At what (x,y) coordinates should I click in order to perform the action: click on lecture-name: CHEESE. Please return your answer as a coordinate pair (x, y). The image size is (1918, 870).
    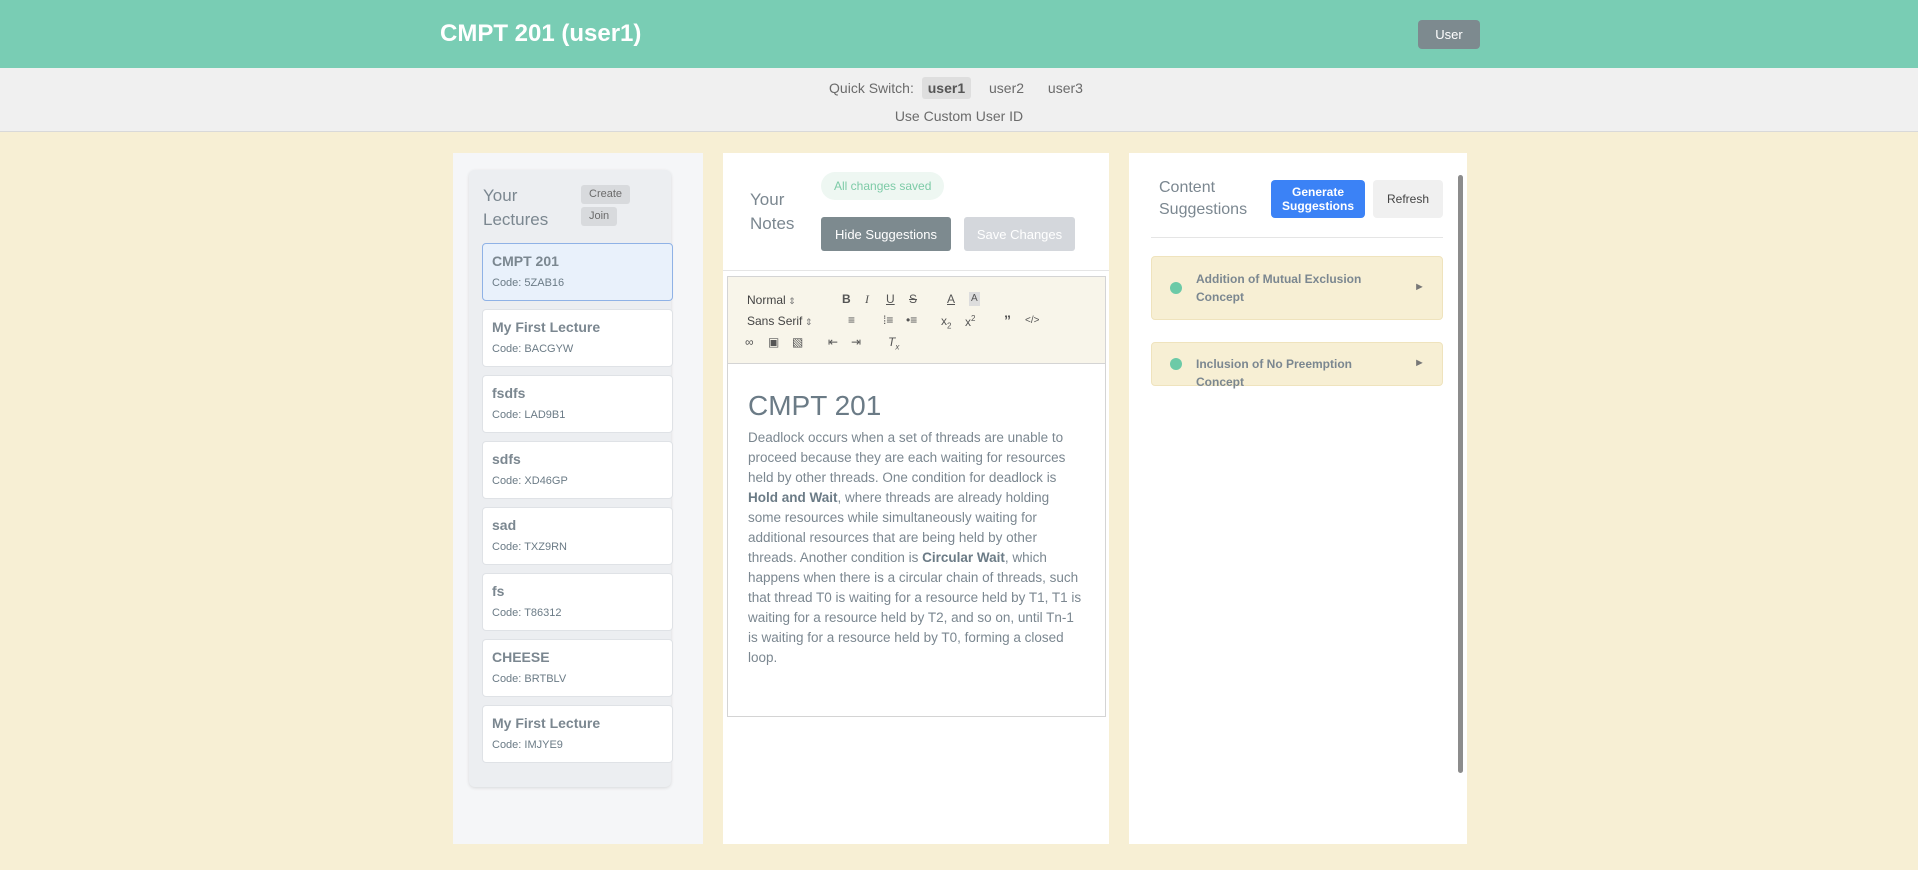
    Looking at the image, I should click on (521, 657).